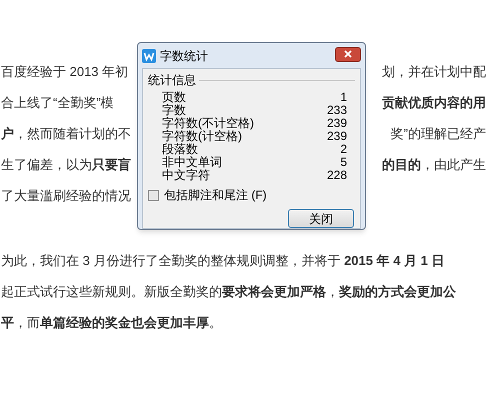 The width and height of the screenshot is (500, 410). I want to click on app-logo-icon, so click(149, 56).